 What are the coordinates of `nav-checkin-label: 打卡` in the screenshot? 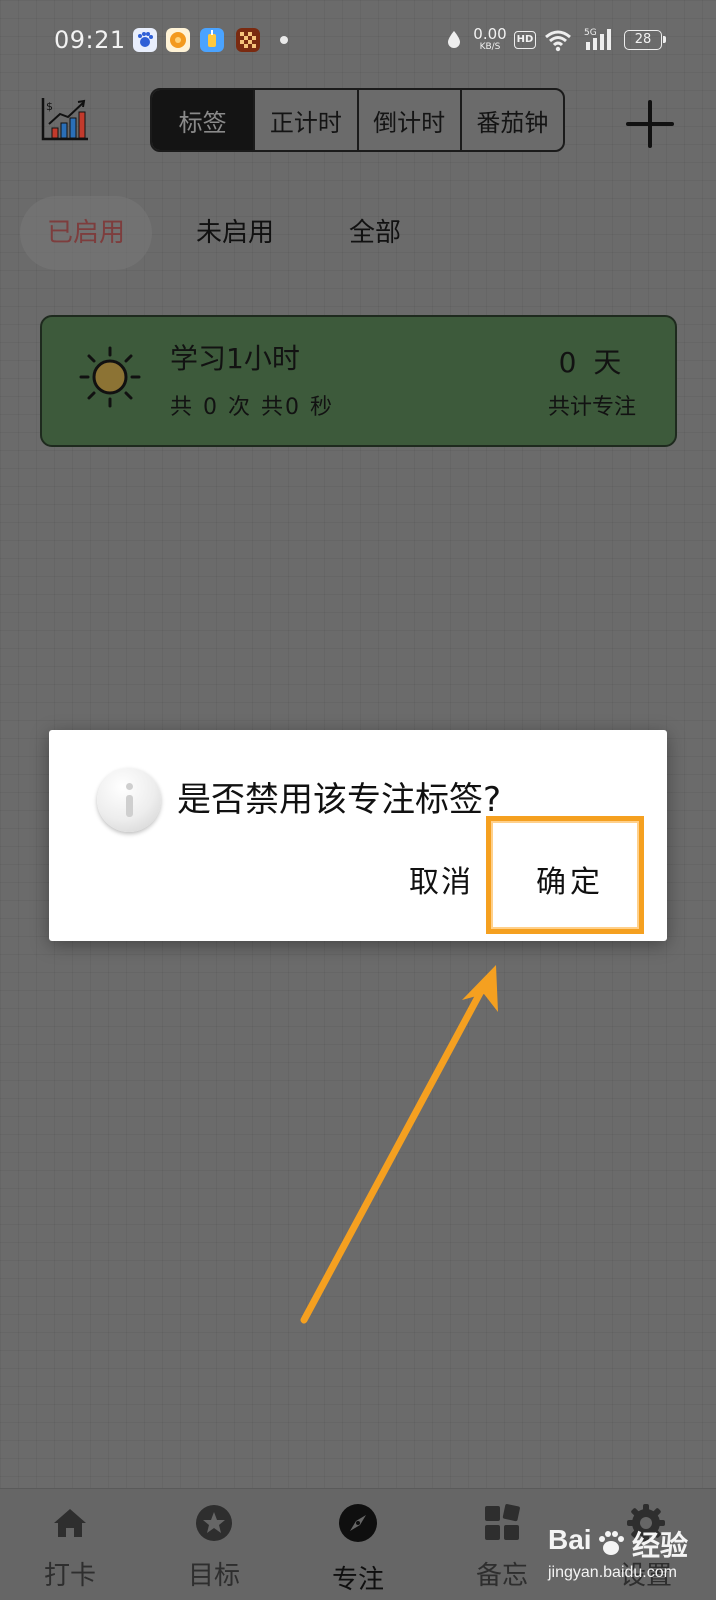 It's located at (69, 1576).